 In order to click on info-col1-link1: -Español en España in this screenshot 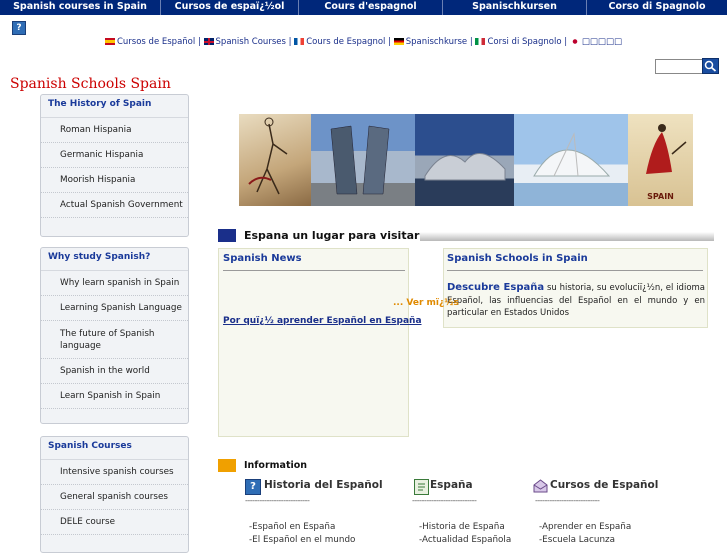, I will do `click(292, 527)`.